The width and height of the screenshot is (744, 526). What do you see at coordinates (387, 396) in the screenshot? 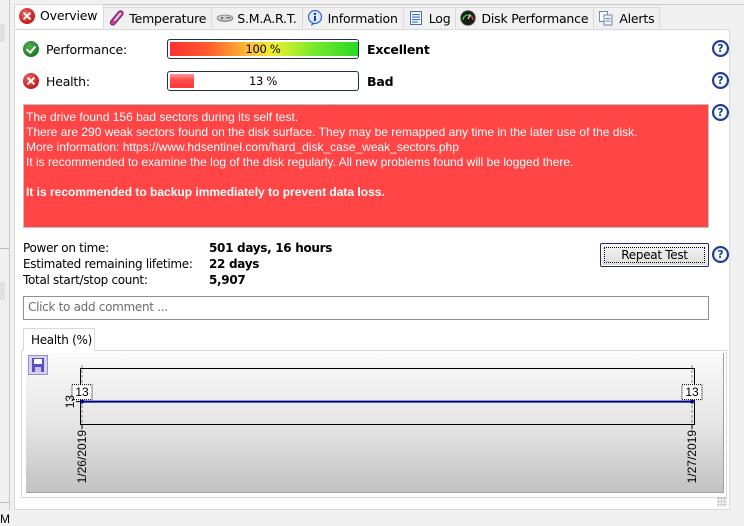
I see `plot-area-border` at bounding box center [387, 396].